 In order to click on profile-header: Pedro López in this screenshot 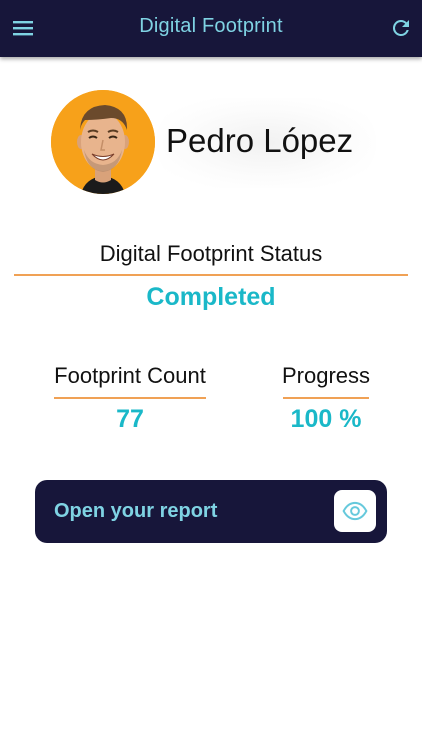, I will do `click(216, 142)`.